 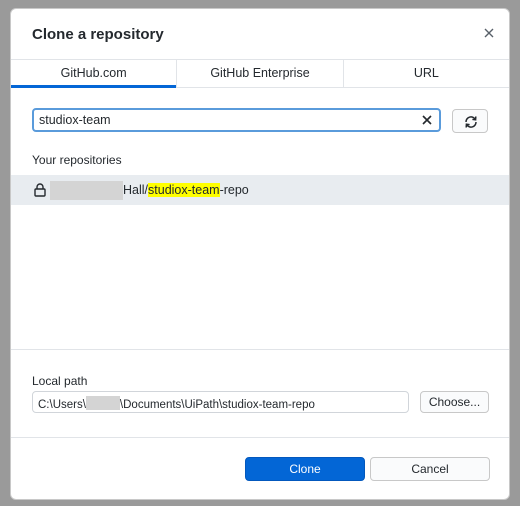 What do you see at coordinates (305, 469) in the screenshot?
I see `clone-button: Clone` at bounding box center [305, 469].